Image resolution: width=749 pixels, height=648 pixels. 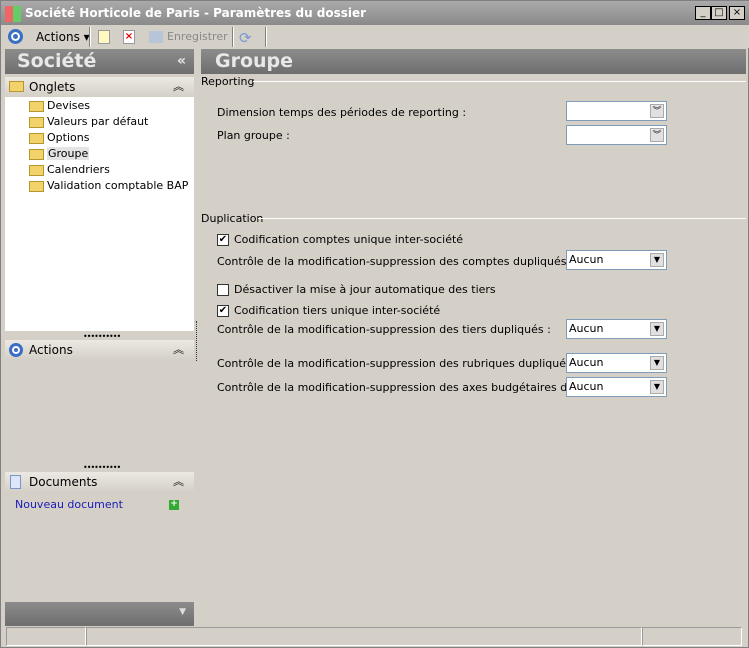 What do you see at coordinates (223, 290) in the screenshot?
I see `disable-auto-update-checkbox` at bounding box center [223, 290].